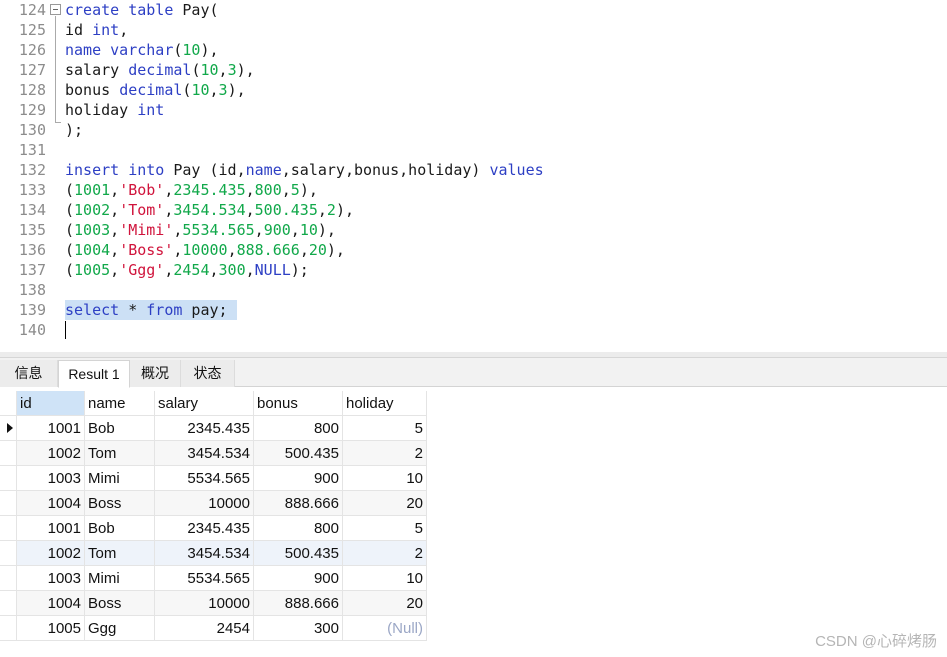 Image resolution: width=947 pixels, height=657 pixels. What do you see at coordinates (32, 150) in the screenshot?
I see `line-number: 131` at bounding box center [32, 150].